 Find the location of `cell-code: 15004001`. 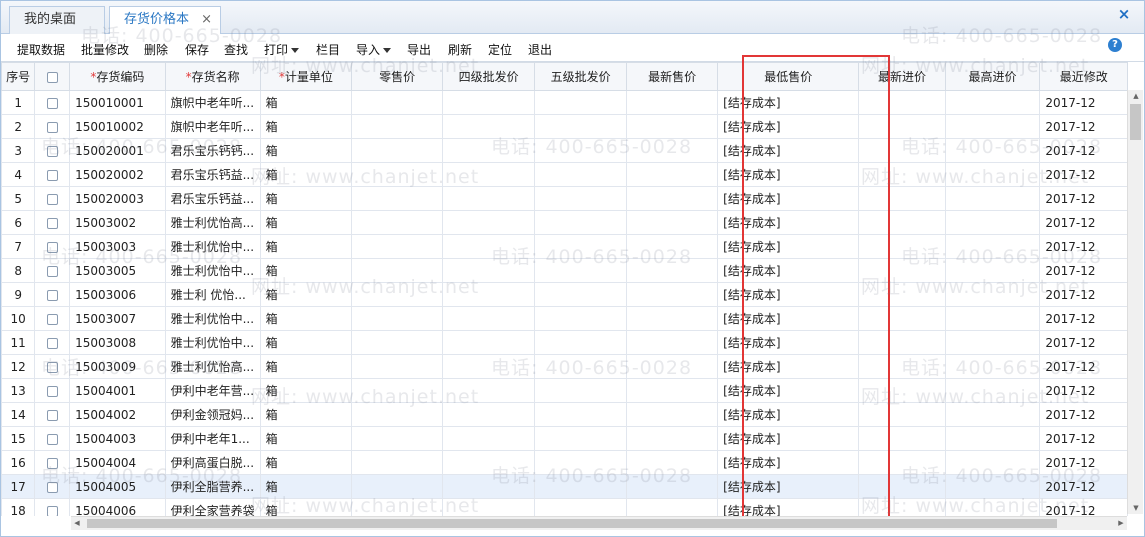

cell-code: 15004001 is located at coordinates (117, 390).